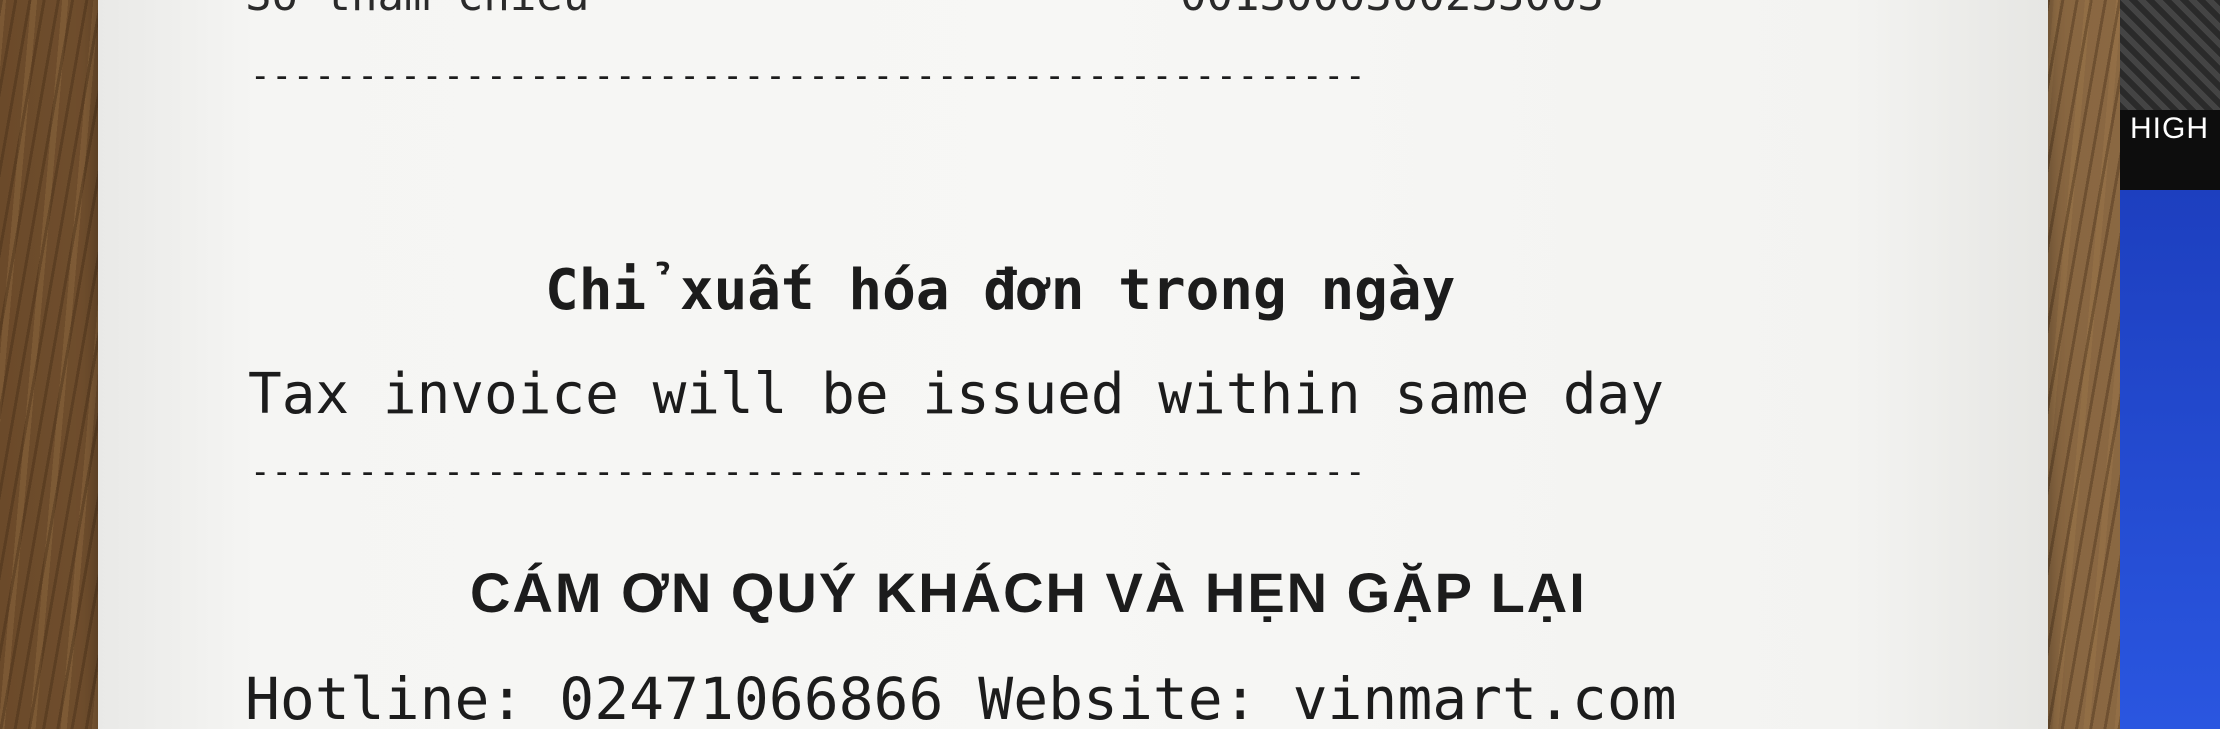 This screenshot has width=2220, height=729. What do you see at coordinates (1000, 290) in the screenshot?
I see `invoice-note-vietnamese: Chỉ xuất hóa đơn trong ngày` at bounding box center [1000, 290].